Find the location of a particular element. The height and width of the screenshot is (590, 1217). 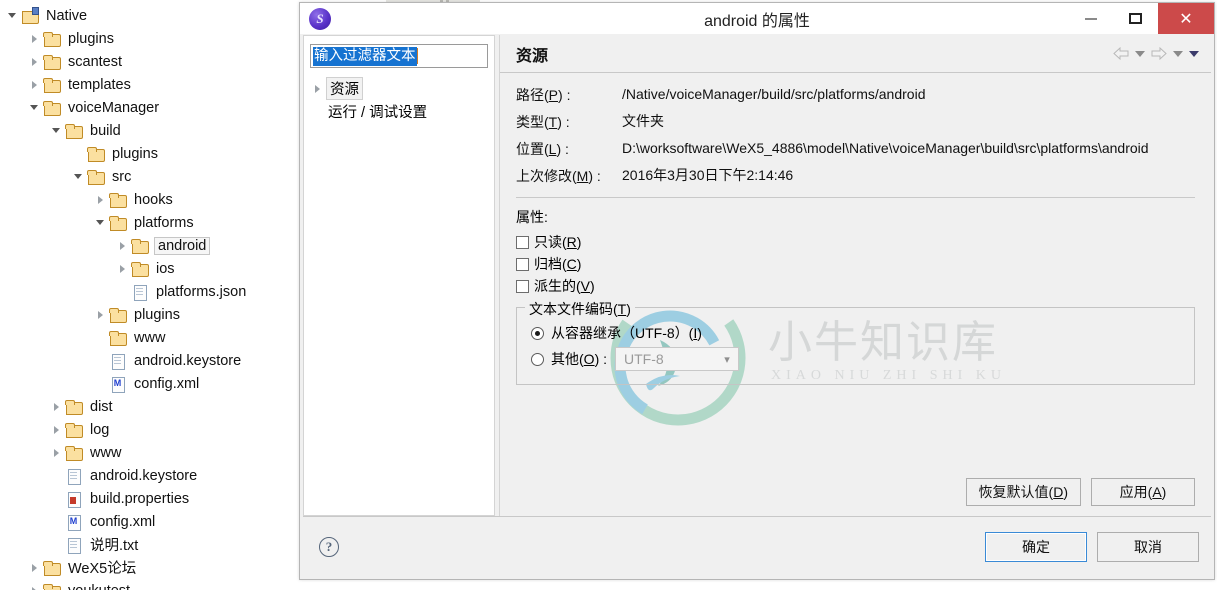

tree-item-dist: dist is located at coordinates (150, 406).